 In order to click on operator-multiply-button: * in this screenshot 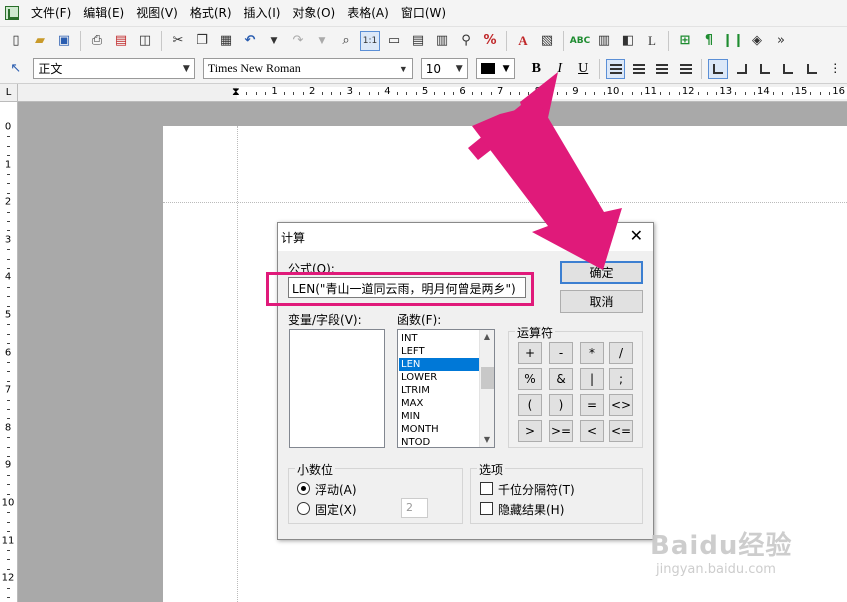, I will do `click(592, 353)`.